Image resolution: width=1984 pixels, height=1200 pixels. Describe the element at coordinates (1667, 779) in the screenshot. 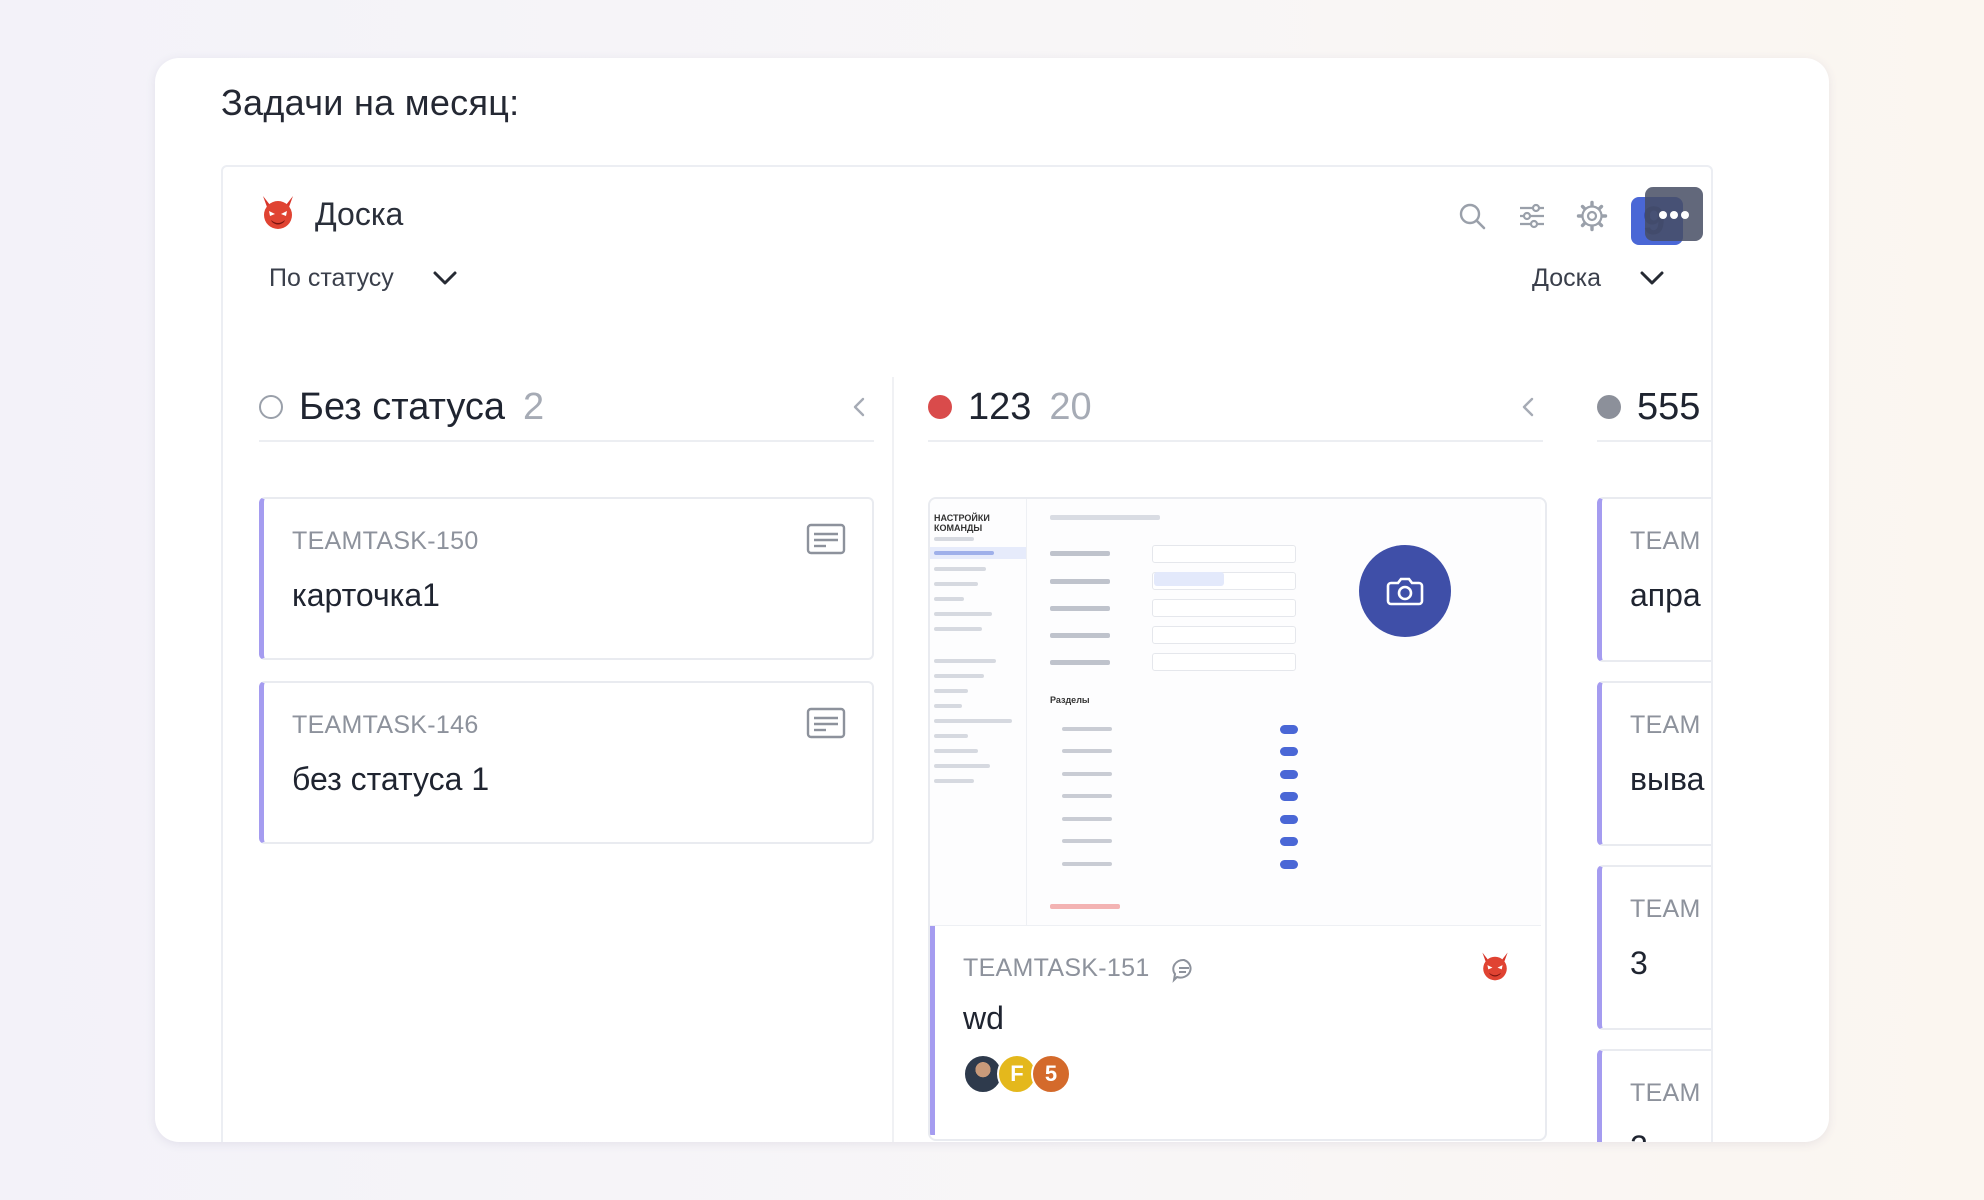

I see `task-title: выва` at that location.